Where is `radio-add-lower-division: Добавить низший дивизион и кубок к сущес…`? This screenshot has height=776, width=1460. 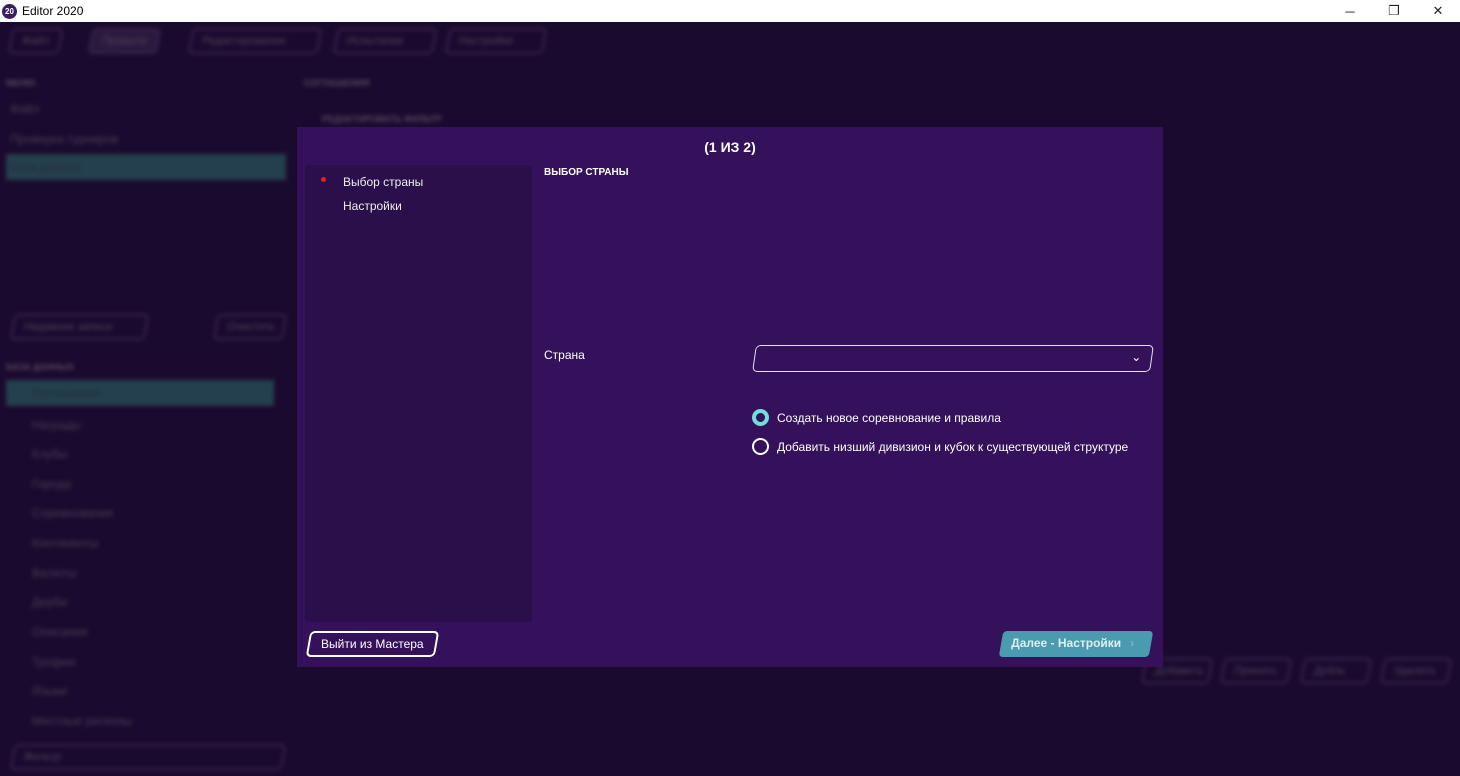 radio-add-lower-division: Добавить низший дивизион и кубок к сущес… is located at coordinates (940, 446).